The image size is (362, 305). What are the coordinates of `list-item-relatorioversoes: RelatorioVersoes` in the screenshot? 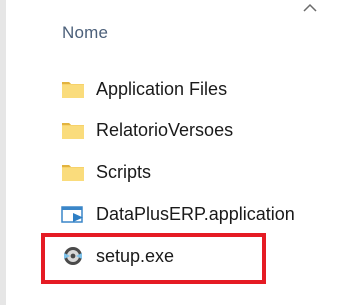 It's located at (146, 130).